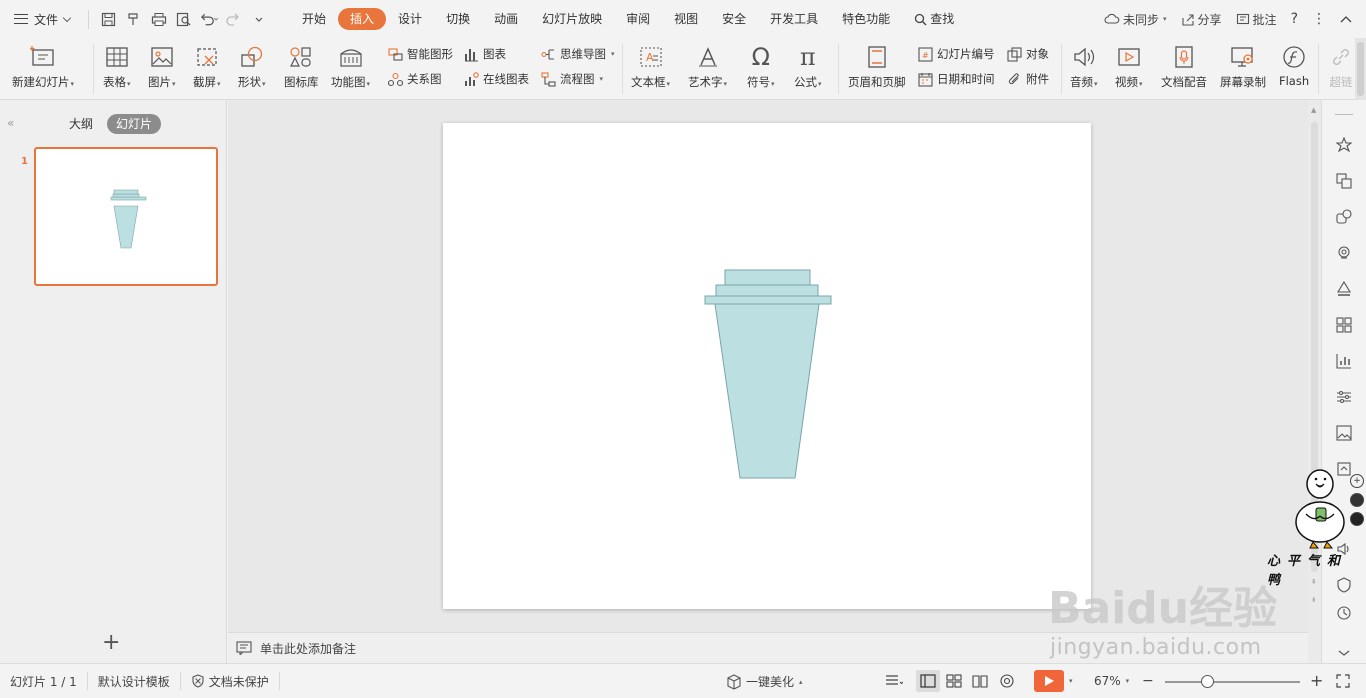 The height and width of the screenshot is (698, 1366). I want to click on textbox-button: A 文本框▾, so click(650, 67).